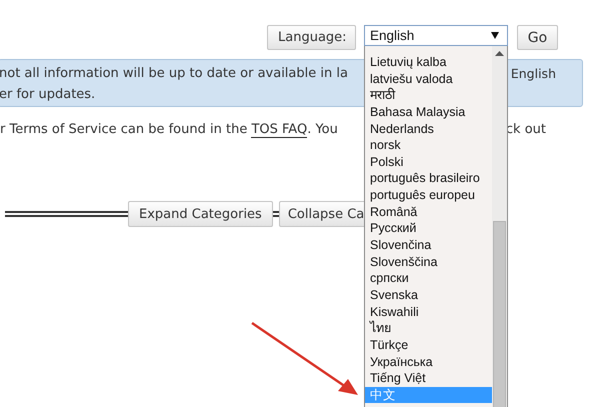 This screenshot has height=407, width=604. I want to click on notice-text: English, so click(533, 74).